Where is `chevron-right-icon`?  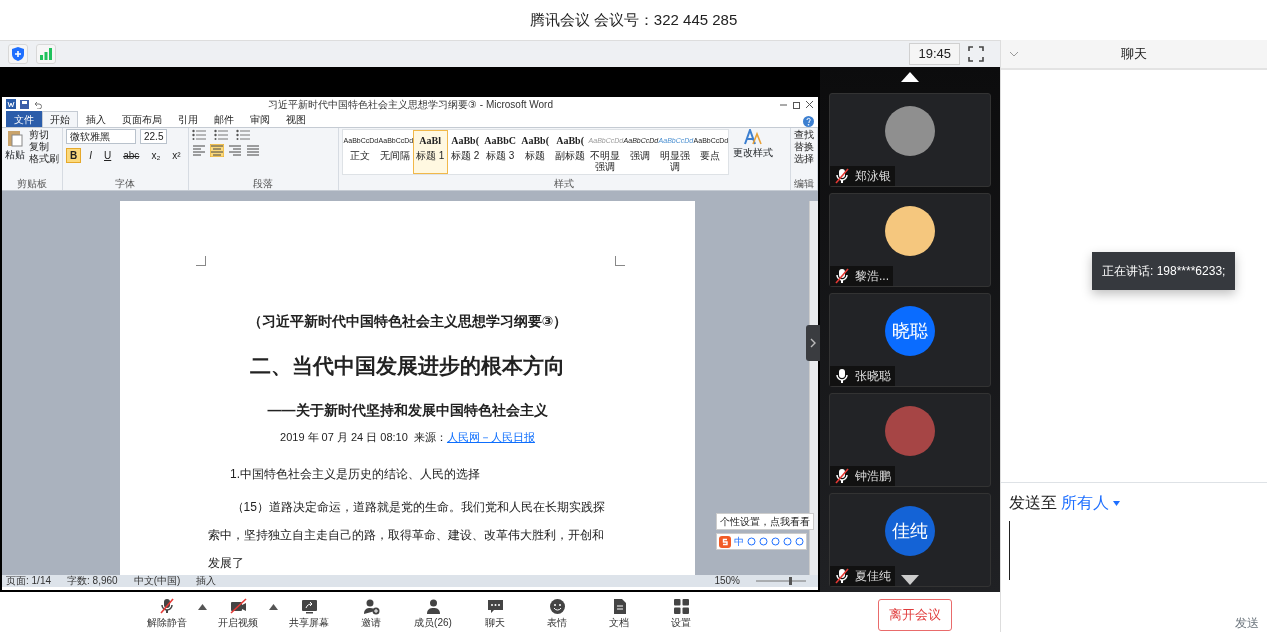
chevron-right-icon is located at coordinates (813, 343).